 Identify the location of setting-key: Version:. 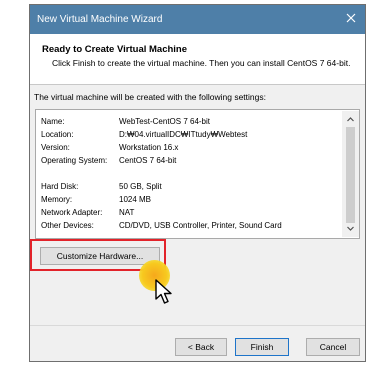
(55, 147).